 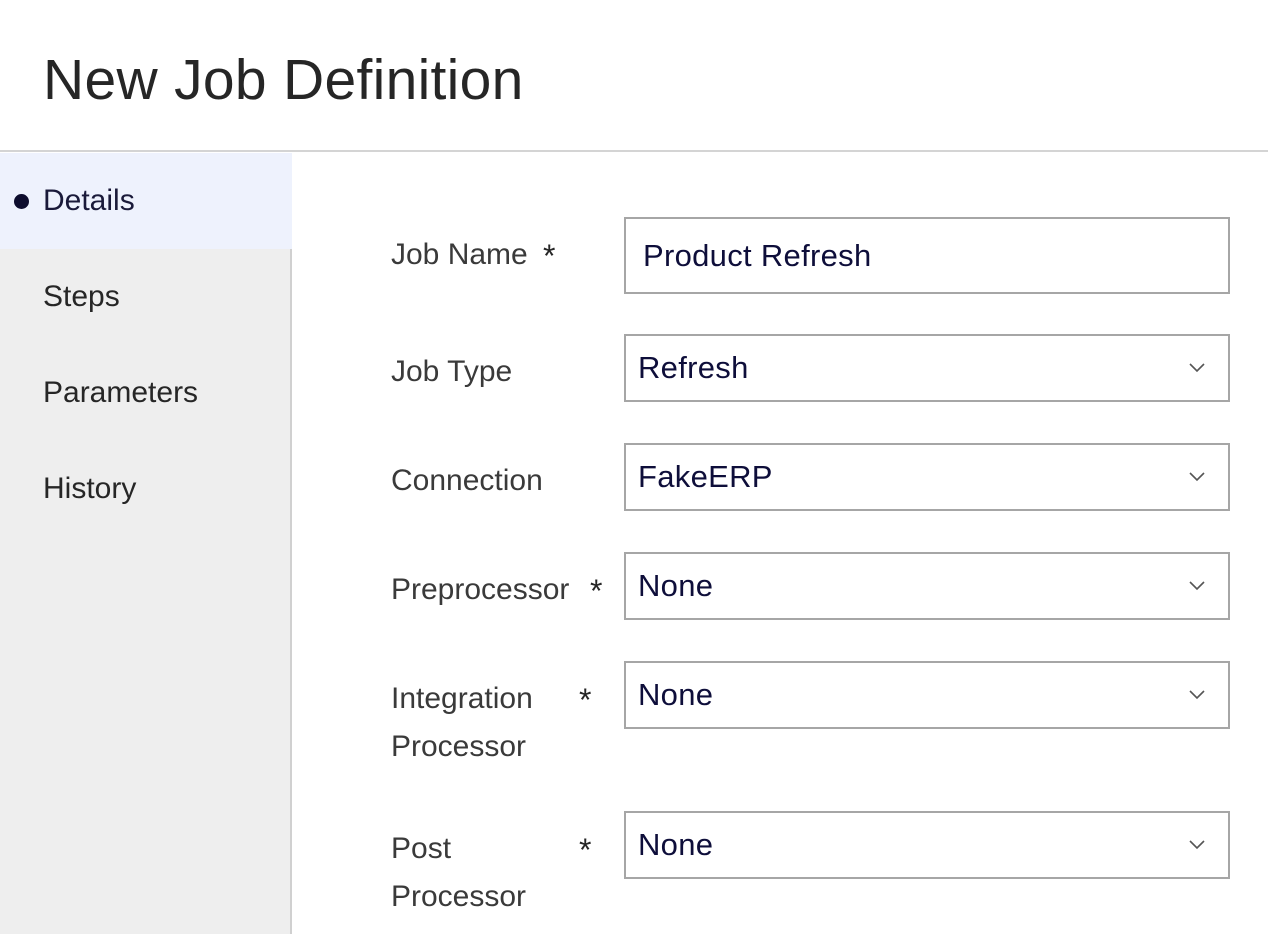 What do you see at coordinates (927, 695) in the screenshot?
I see `integration-processor-select: None` at bounding box center [927, 695].